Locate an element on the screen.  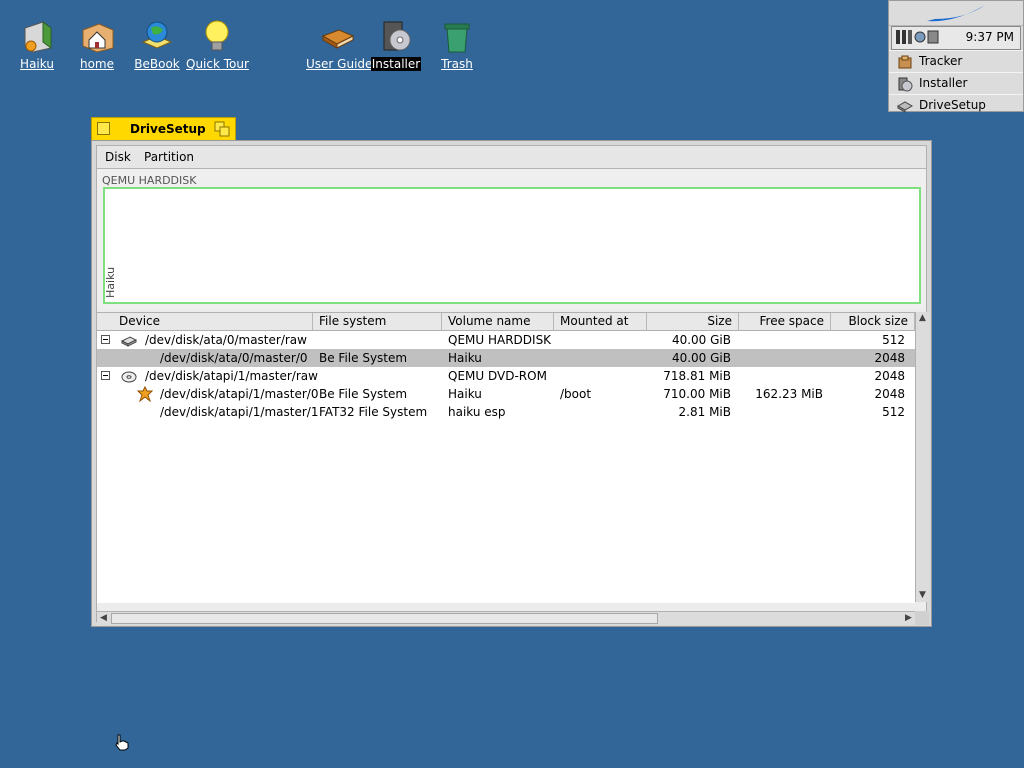
cell-file-system: FAT32 File System is located at coordinates (373, 412).